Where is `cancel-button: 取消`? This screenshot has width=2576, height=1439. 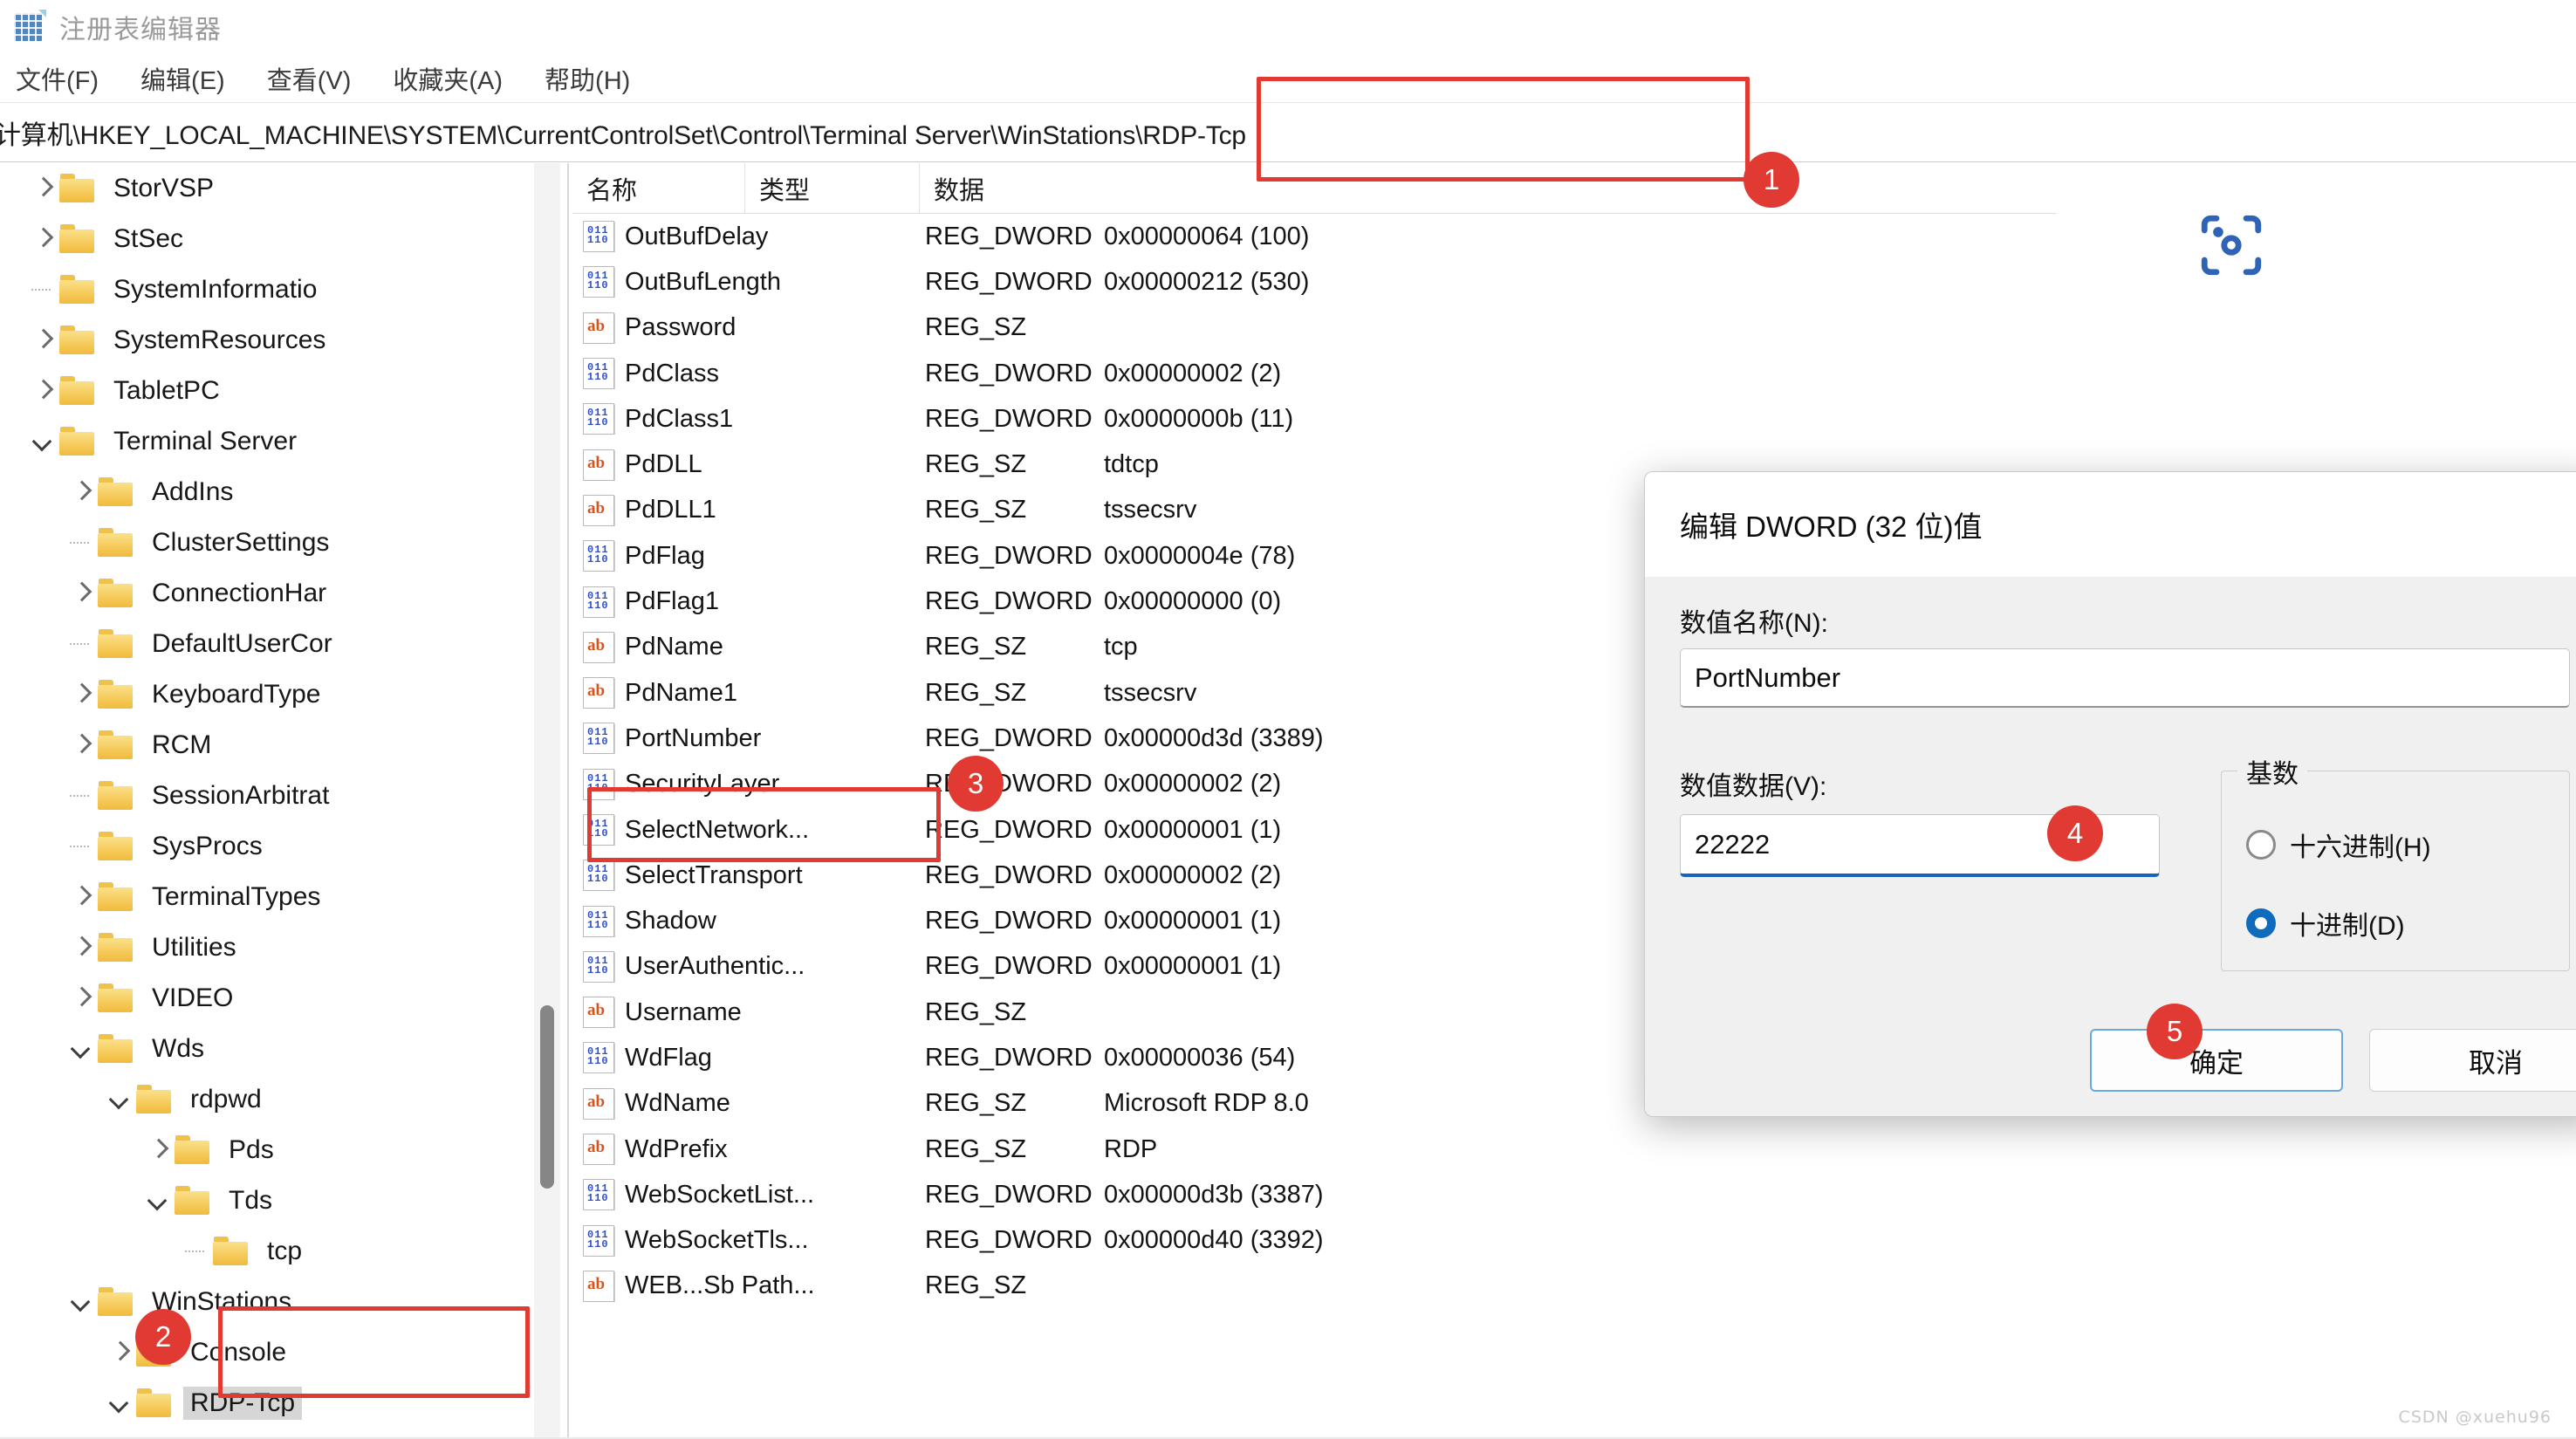 cancel-button: 取消 is located at coordinates (2472, 1060).